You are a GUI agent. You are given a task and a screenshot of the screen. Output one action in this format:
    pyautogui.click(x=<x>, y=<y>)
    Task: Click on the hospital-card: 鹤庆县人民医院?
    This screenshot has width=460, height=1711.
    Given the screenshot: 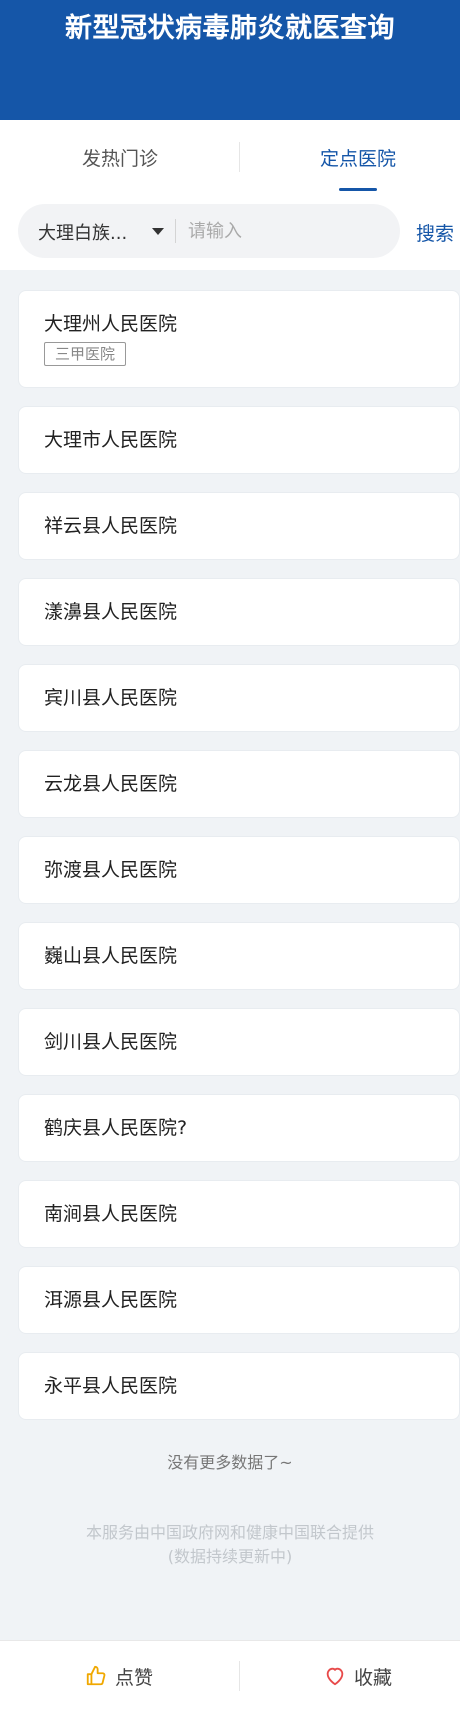 What is the action you would take?
    pyautogui.click(x=239, y=1128)
    